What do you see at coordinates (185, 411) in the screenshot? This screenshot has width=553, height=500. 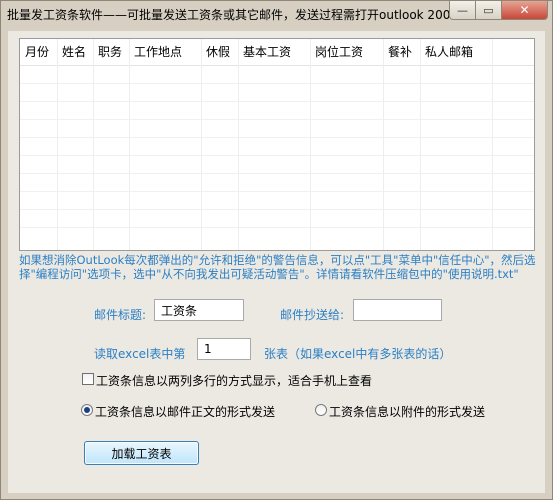 I see `send-as-body-label: 工资条信息以邮件正文的形式发送` at bounding box center [185, 411].